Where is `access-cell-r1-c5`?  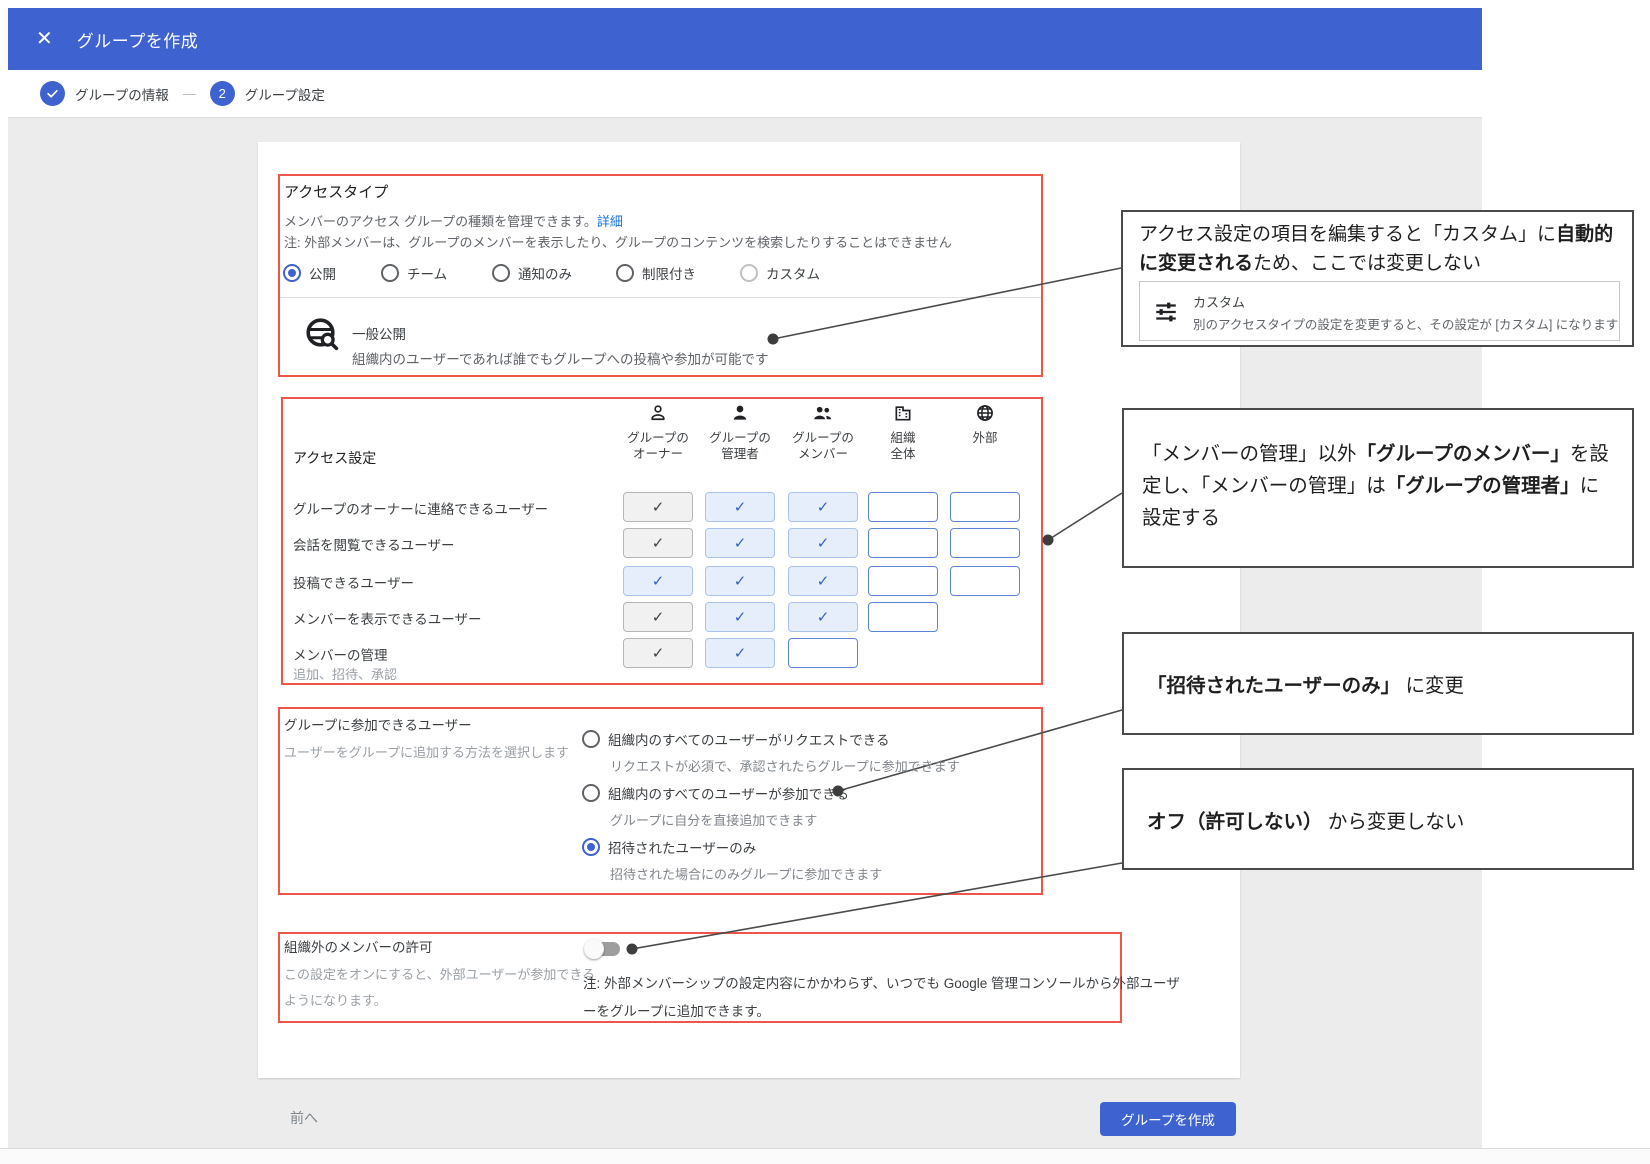
access-cell-r1-c5 is located at coordinates (985, 507).